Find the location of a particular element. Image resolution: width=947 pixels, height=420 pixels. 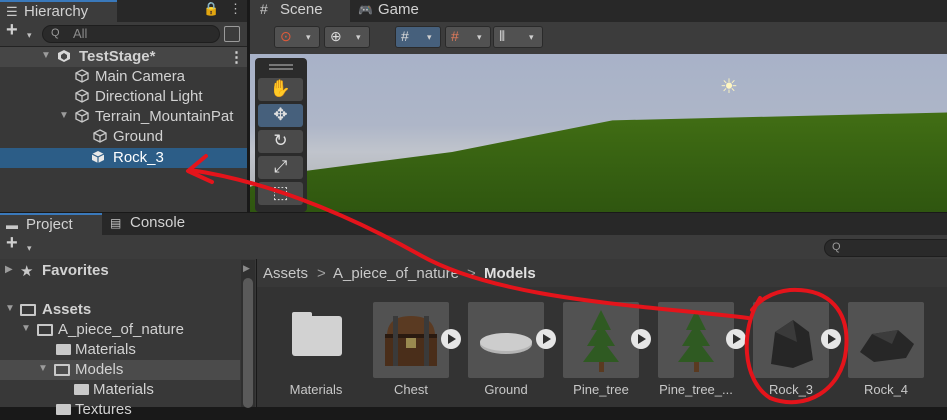

tree-item-a-piece-of-nature: ▼ A_piece_of_nature is located at coordinates (120, 330).